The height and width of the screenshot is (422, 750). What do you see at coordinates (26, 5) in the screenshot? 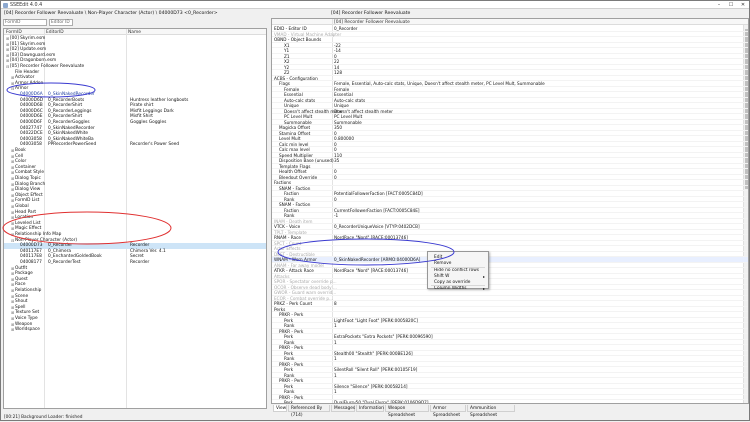
I see `window-title: SSEEdit 4.0.4` at bounding box center [26, 5].